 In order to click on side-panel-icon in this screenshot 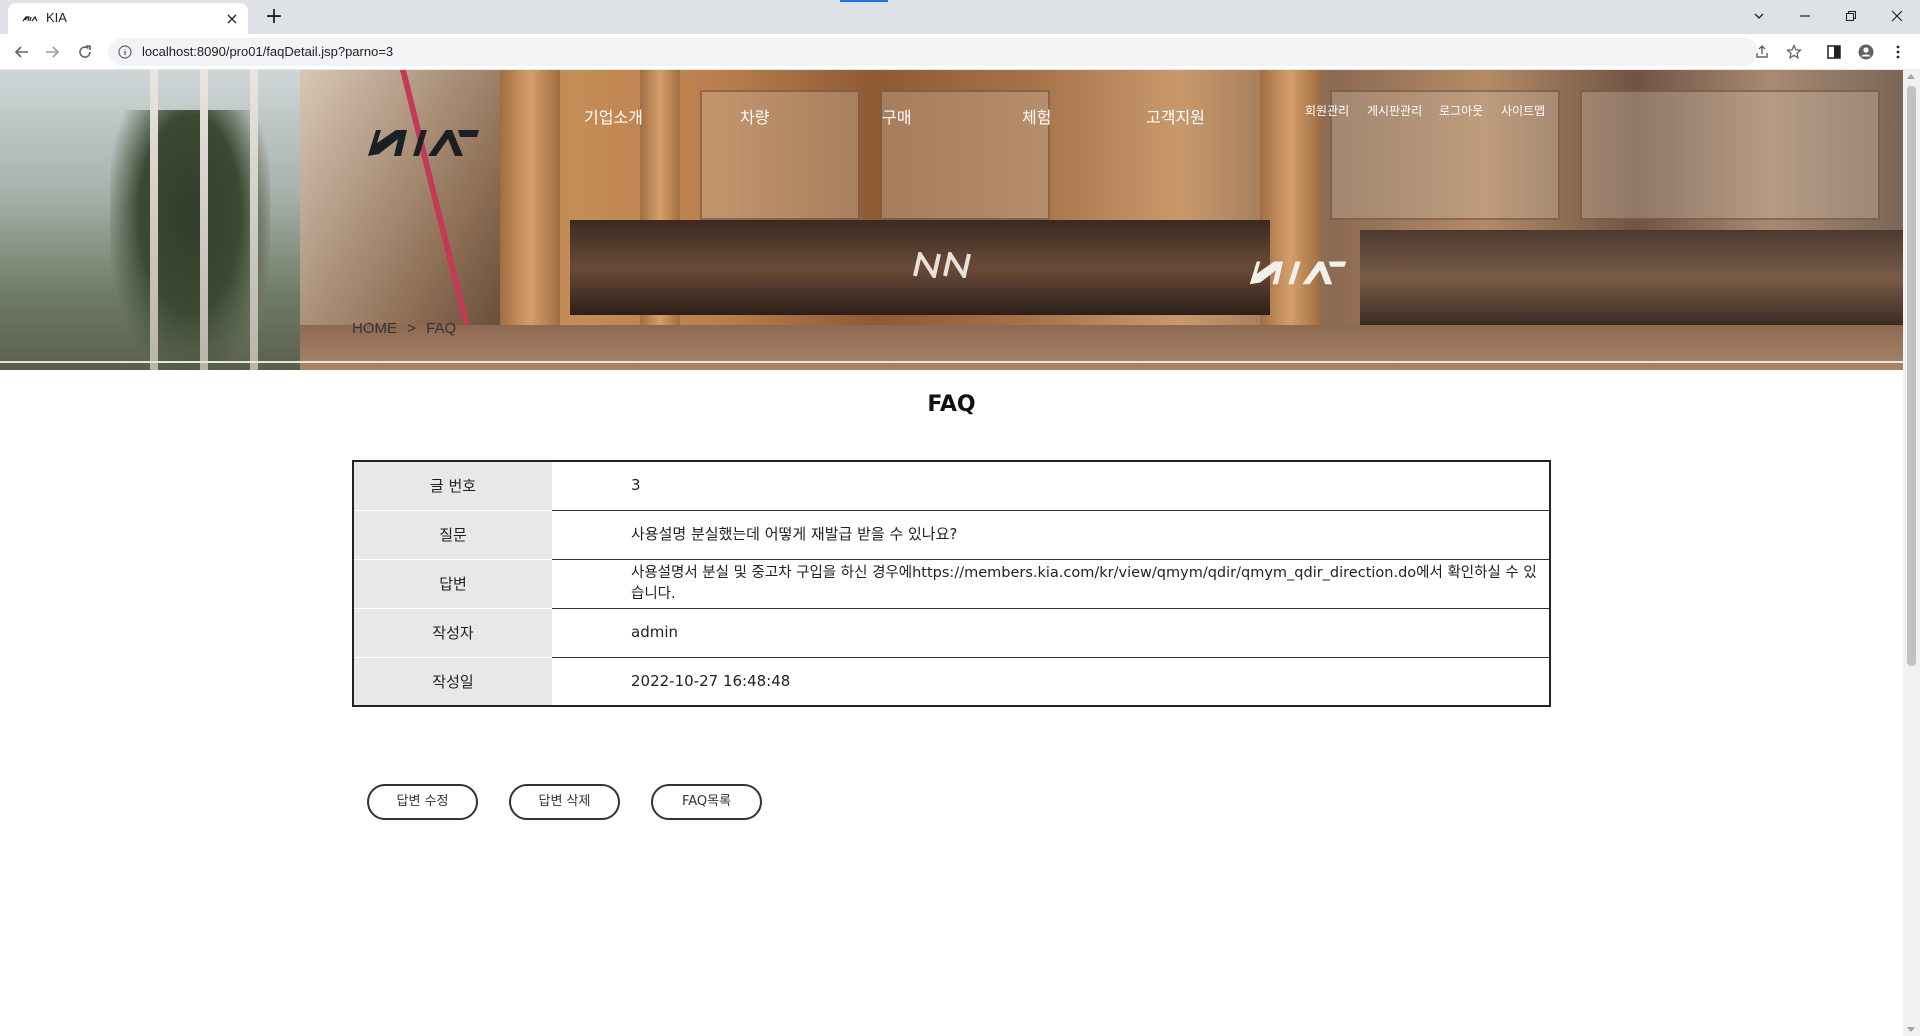, I will do `click(1834, 52)`.